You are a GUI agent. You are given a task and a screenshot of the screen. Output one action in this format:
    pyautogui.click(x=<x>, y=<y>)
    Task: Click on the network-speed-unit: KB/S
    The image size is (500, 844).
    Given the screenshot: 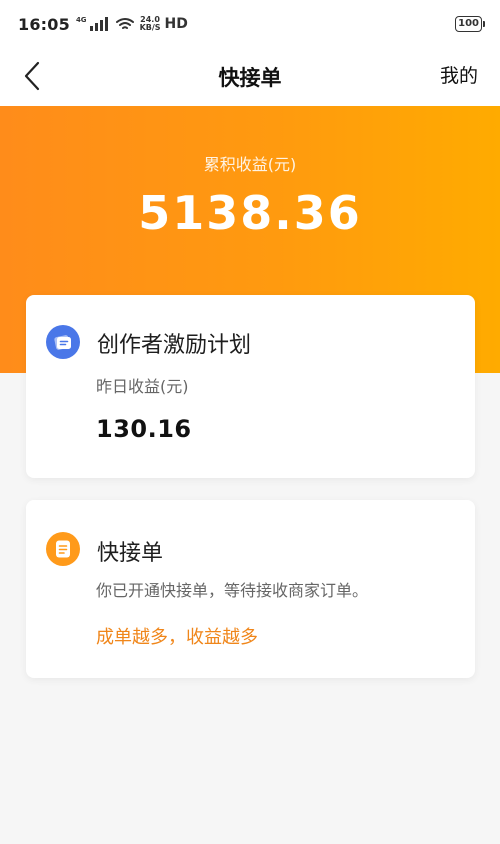 What is the action you would take?
    pyautogui.click(x=150, y=27)
    